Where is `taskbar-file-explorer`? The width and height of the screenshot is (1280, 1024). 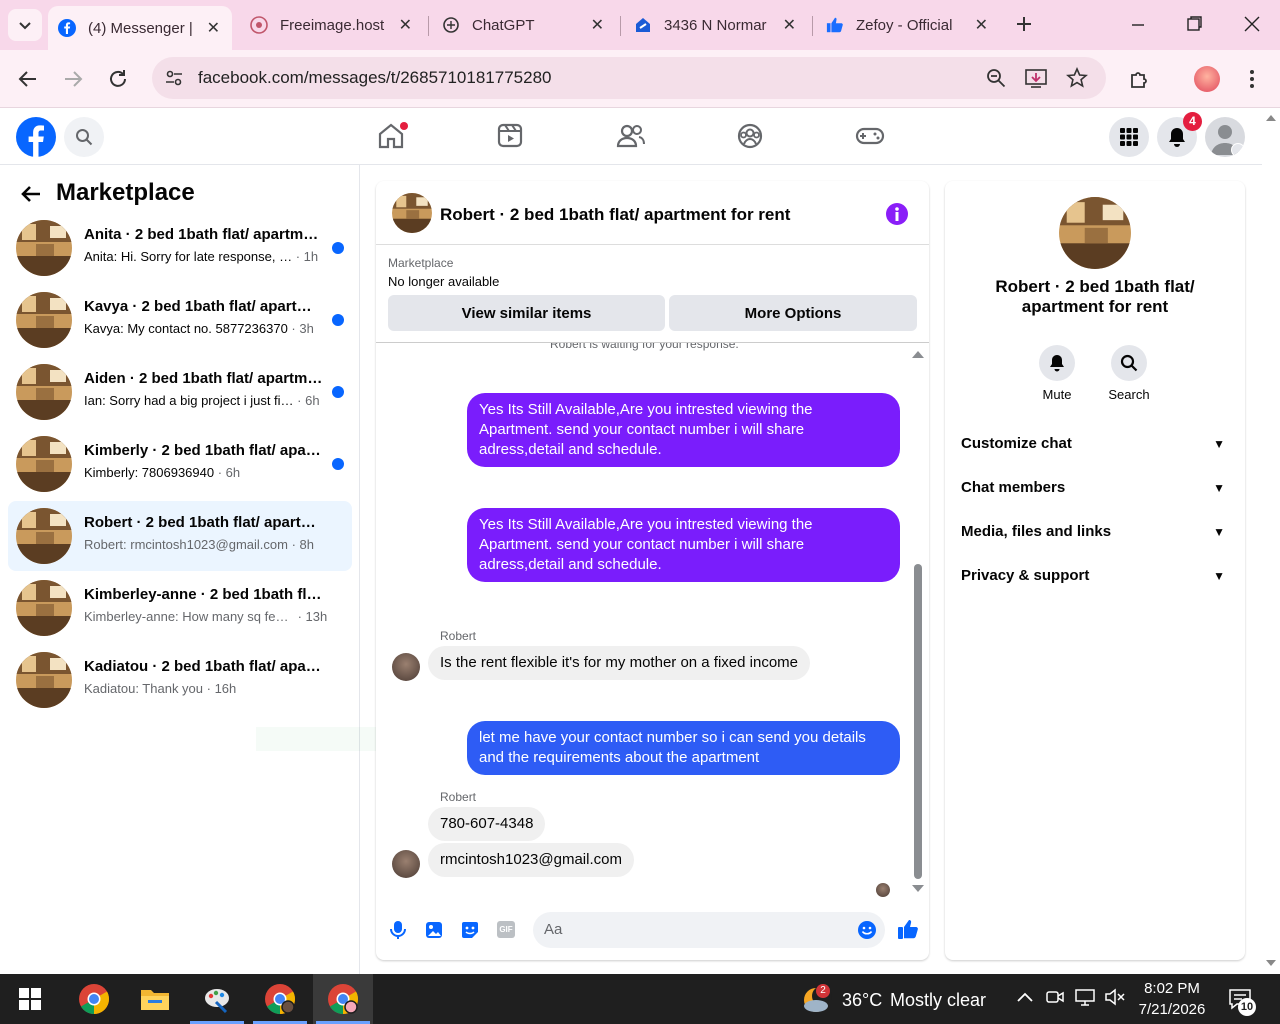
taskbar-file-explorer is located at coordinates (155, 999).